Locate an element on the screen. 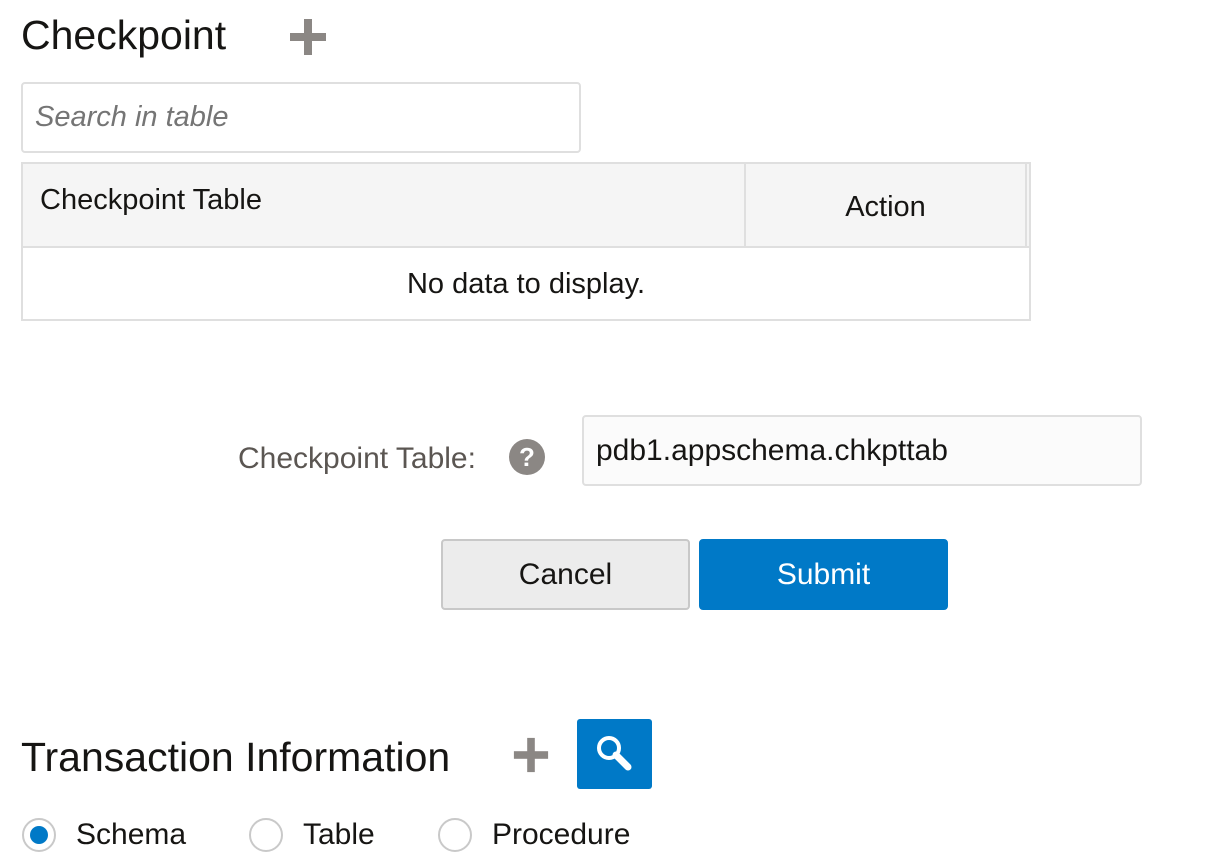 The image size is (1206, 866). checkpoint-add-button is located at coordinates (308, 37).